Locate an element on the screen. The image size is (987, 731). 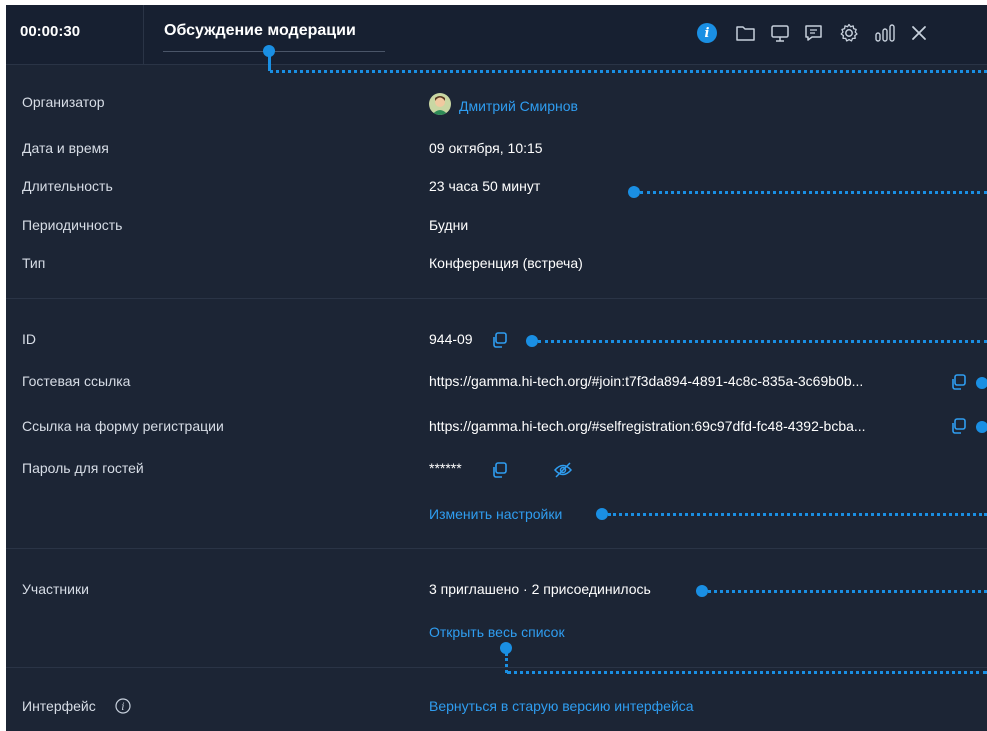
close-icon is located at coordinates (919, 33).